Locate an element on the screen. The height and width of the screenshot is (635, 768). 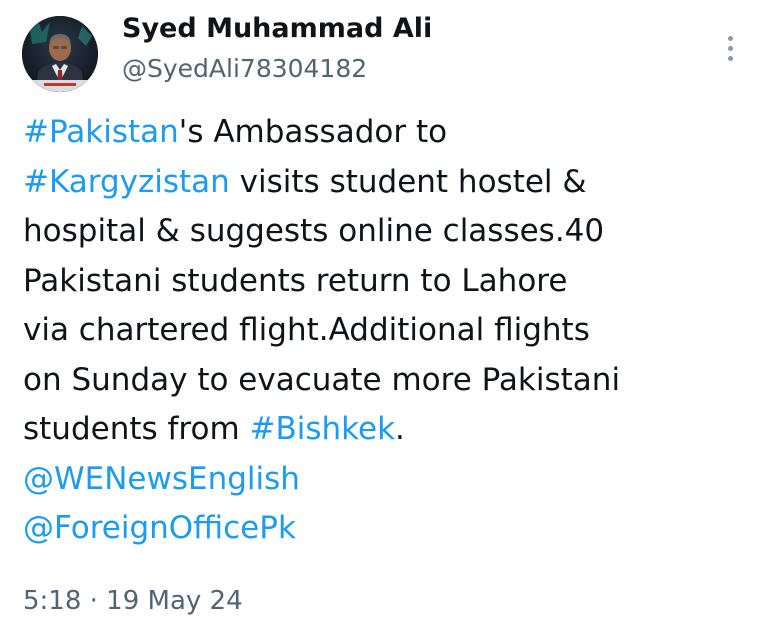
mention-link: @ForeignOfficePk is located at coordinates (159, 528).